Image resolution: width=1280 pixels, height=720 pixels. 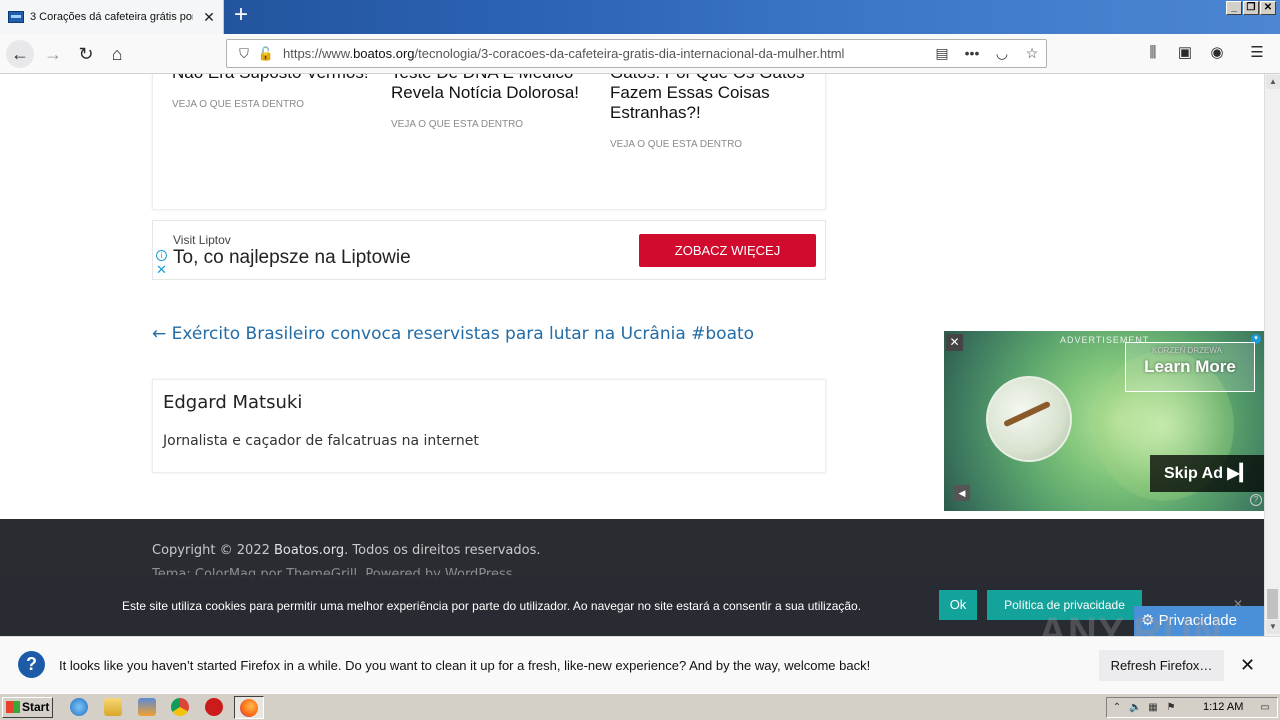 I want to click on forward-arrow-icon: →, so click(x=53, y=53).